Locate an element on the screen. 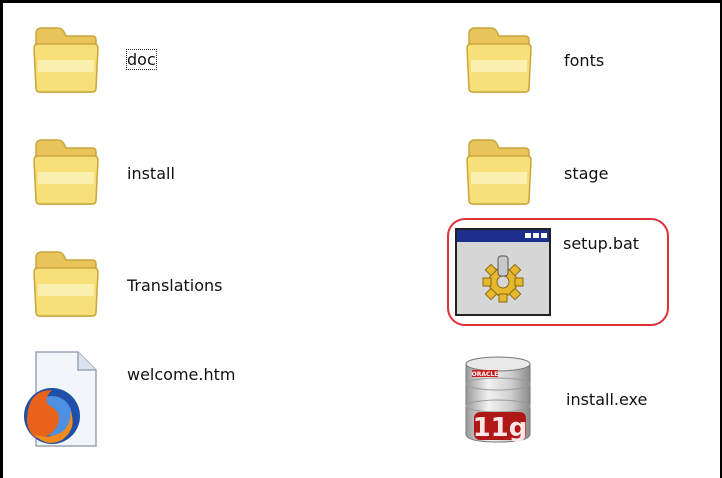  batch-file-icon is located at coordinates (503, 274).